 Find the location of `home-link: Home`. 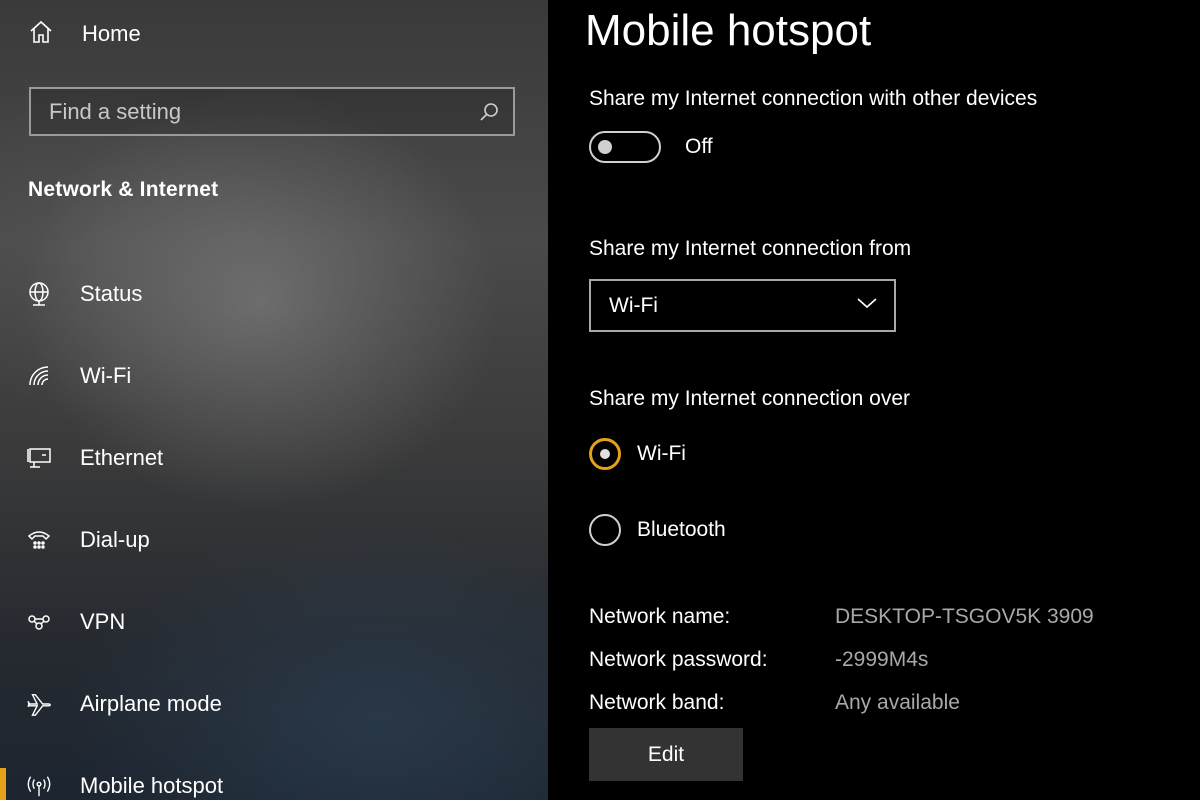

home-link: Home is located at coordinates (84, 34).